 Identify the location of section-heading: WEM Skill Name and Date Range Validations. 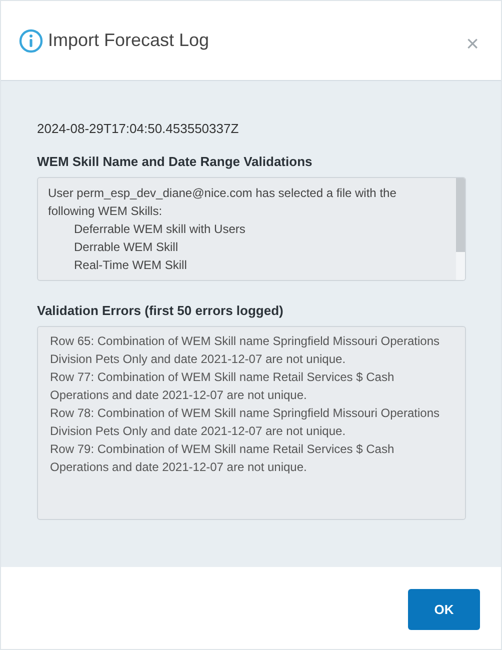
(175, 161).